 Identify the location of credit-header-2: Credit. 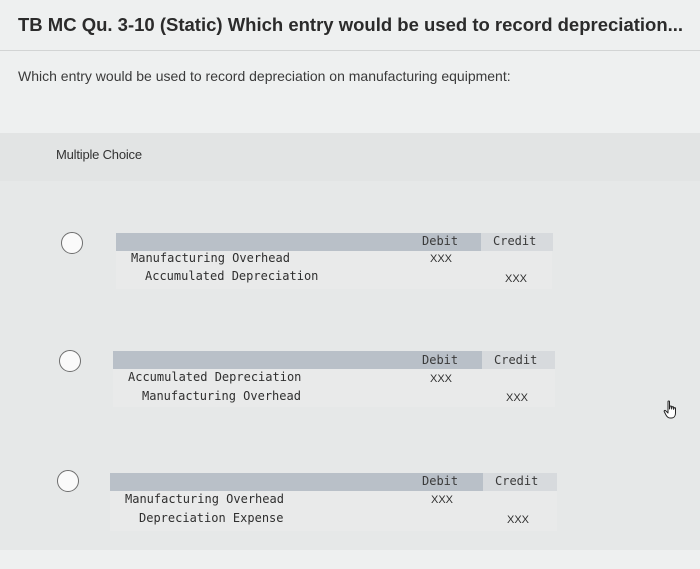
(516, 360).